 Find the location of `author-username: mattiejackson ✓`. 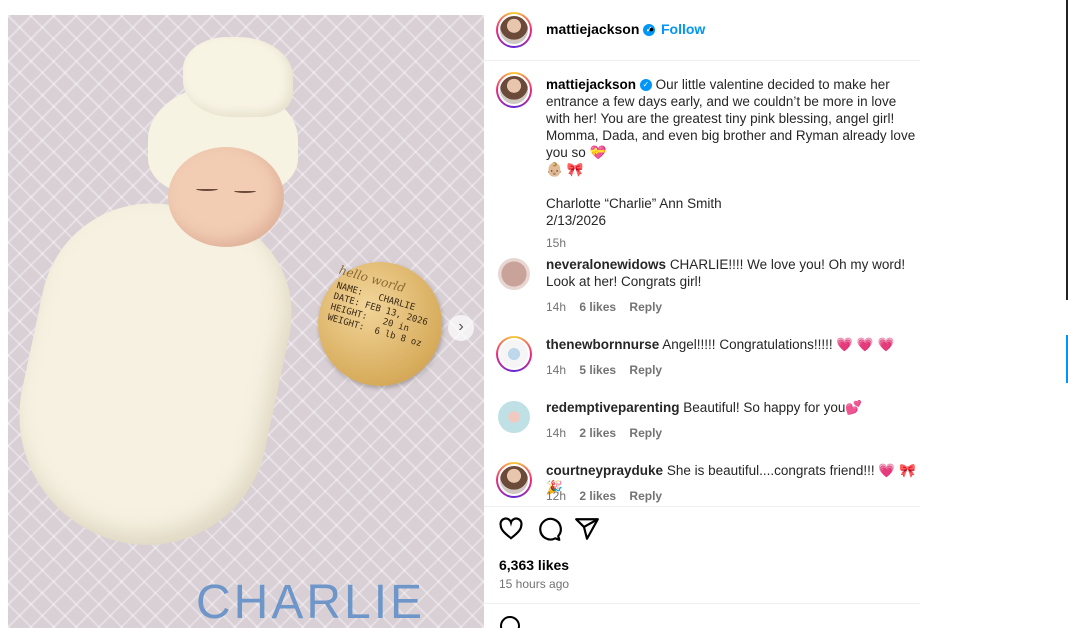

author-username: mattiejackson ✓ is located at coordinates (601, 29).